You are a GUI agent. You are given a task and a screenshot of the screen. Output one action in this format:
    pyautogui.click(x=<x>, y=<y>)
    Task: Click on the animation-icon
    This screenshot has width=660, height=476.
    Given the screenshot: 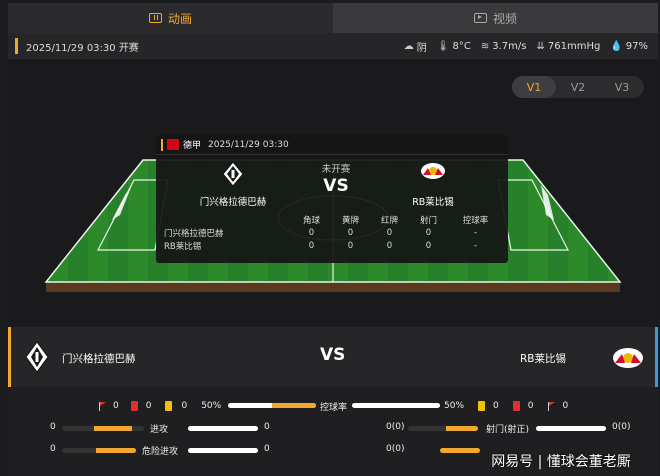 What is the action you would take?
    pyautogui.click(x=155, y=18)
    